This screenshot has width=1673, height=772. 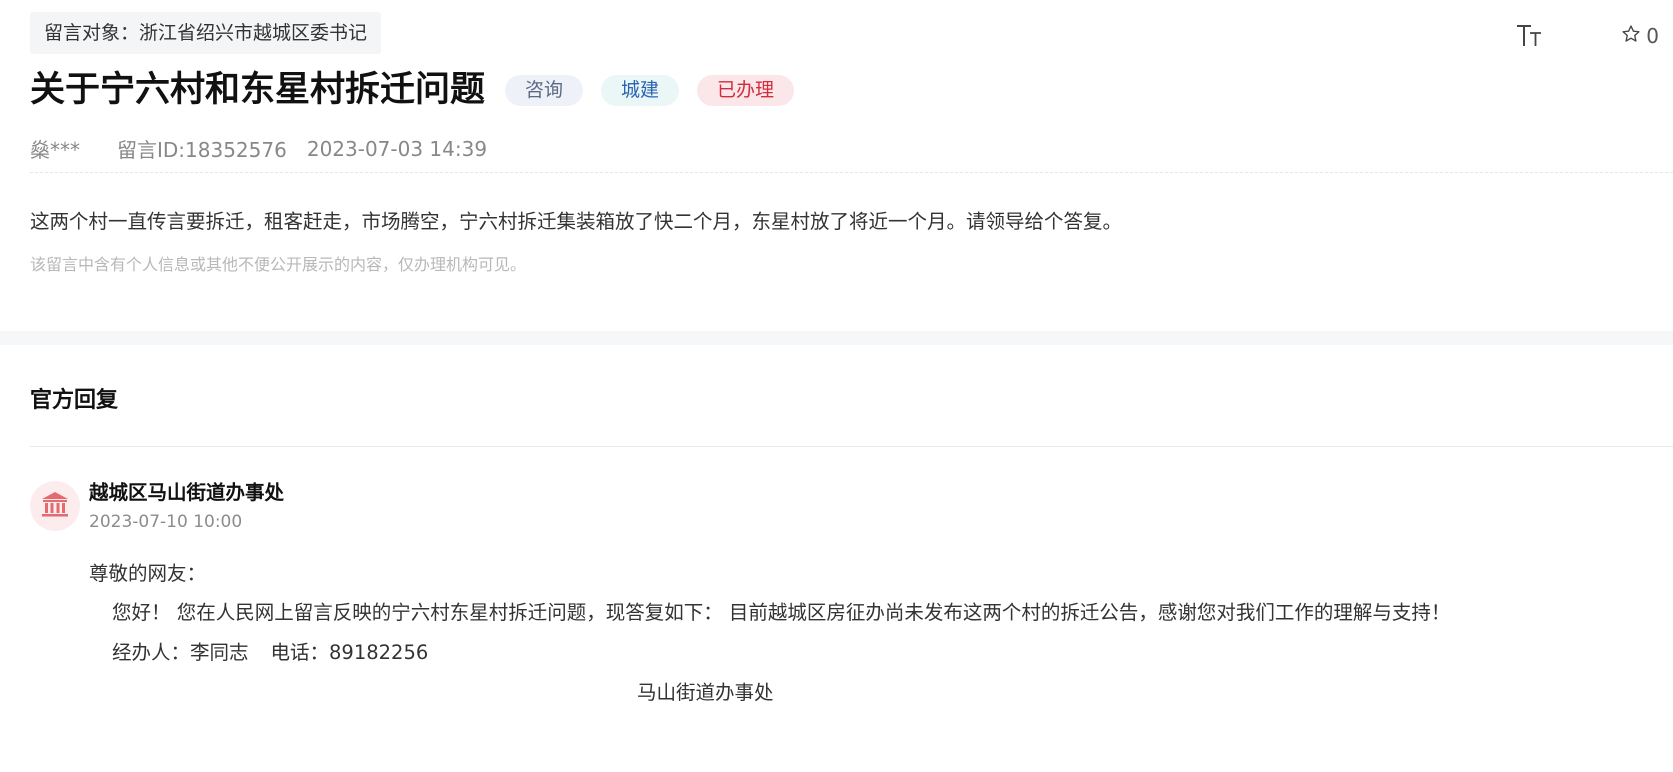 What do you see at coordinates (1631, 36) in the screenshot?
I see `star-outline-icon` at bounding box center [1631, 36].